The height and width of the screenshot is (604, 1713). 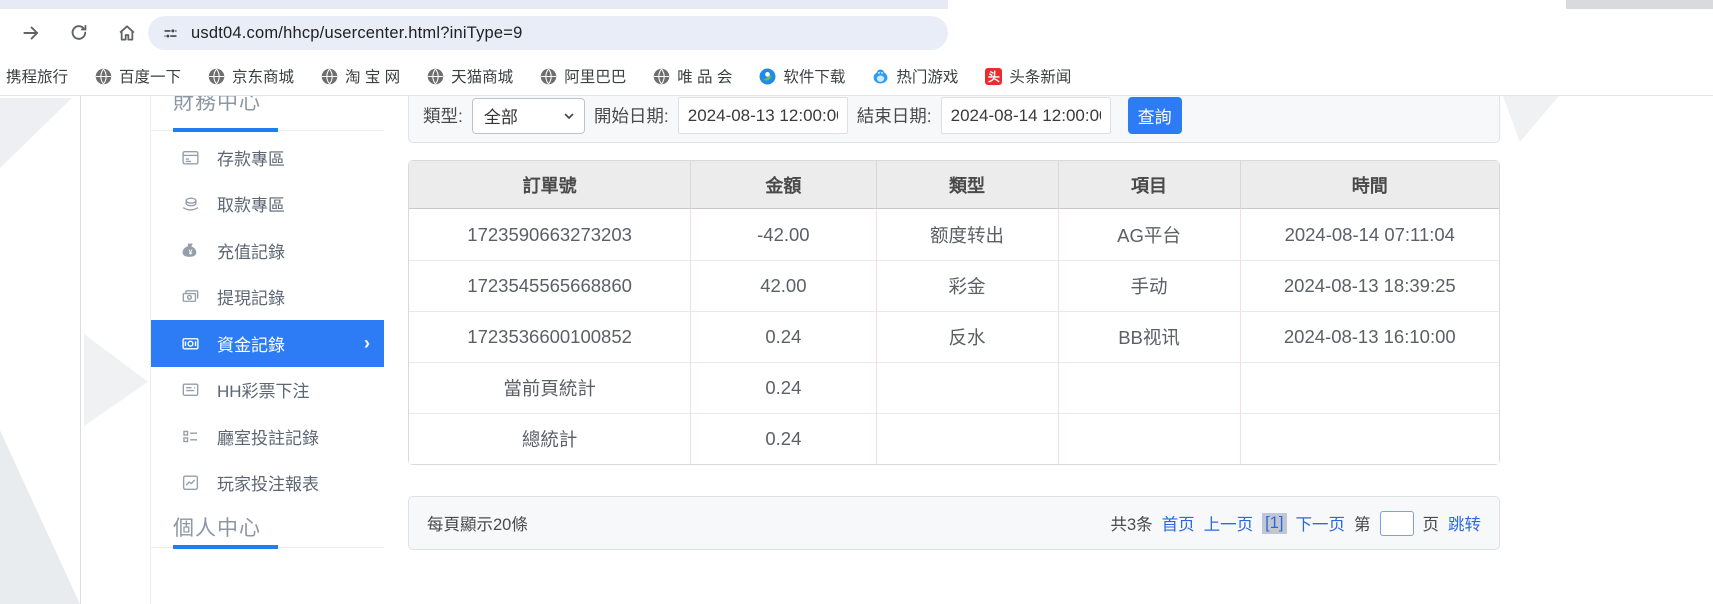 What do you see at coordinates (550, 285) in the screenshot?
I see `table-cell: 1723545565668860` at bounding box center [550, 285].